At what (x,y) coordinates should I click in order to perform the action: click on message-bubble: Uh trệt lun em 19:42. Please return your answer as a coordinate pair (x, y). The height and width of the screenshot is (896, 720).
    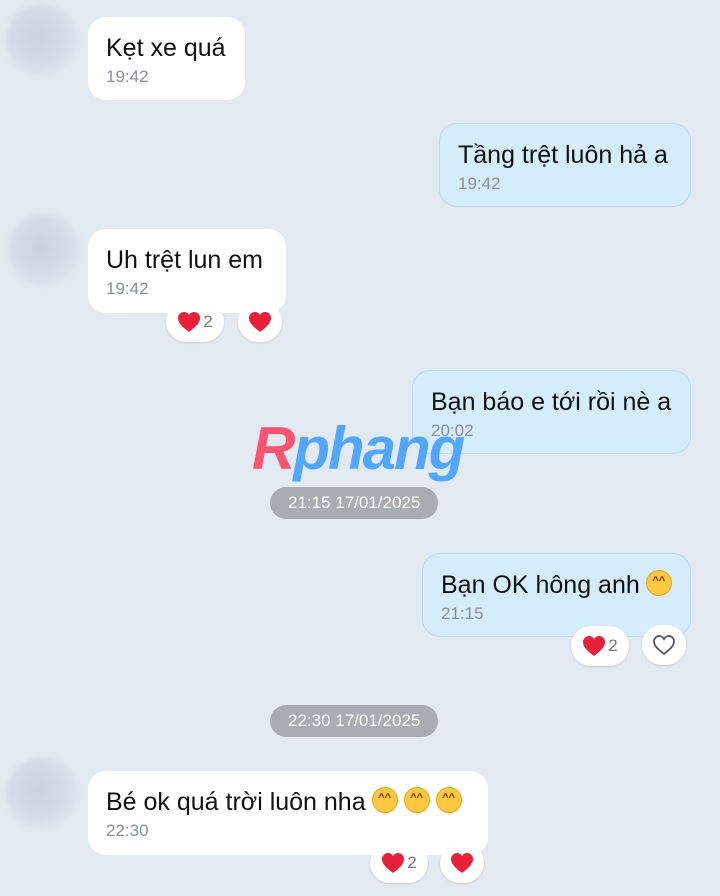
    Looking at the image, I should click on (187, 271).